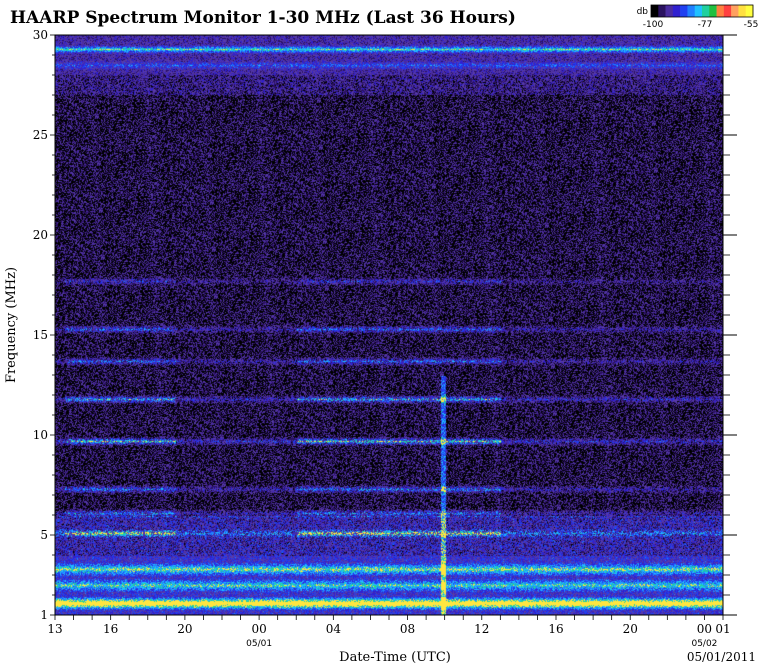 The width and height of the screenshot is (762, 665). I want to click on colorbar-legend: db -100 -77 -55, so click(698, 17).